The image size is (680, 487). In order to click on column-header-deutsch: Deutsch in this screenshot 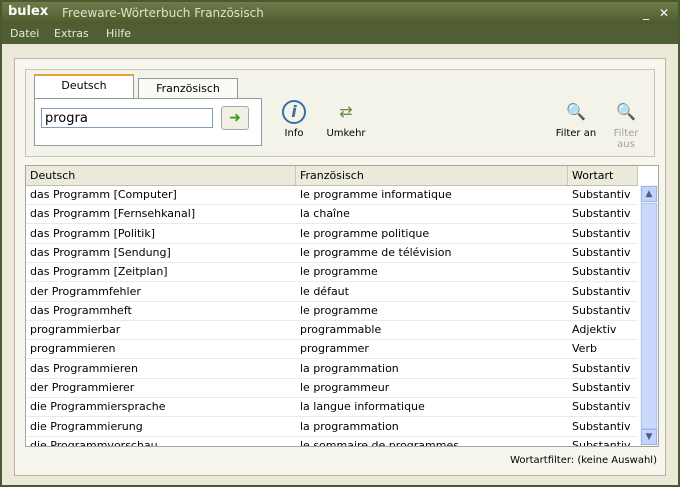, I will do `click(161, 175)`.